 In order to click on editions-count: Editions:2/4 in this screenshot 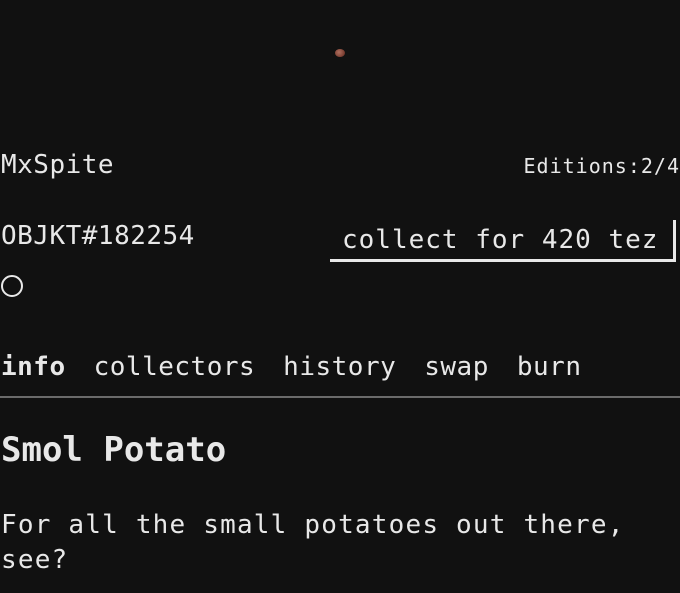, I will do `click(601, 166)`.